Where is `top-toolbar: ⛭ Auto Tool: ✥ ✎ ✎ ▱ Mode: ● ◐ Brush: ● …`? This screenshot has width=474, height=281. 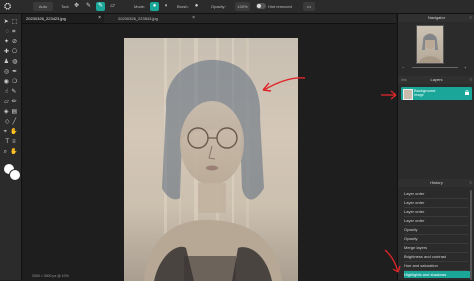
top-toolbar: ⛭ Auto Tool: ✥ ✎ ✎ ▱ Mode: ● ◐ Brush: ● … is located at coordinates (237, 7).